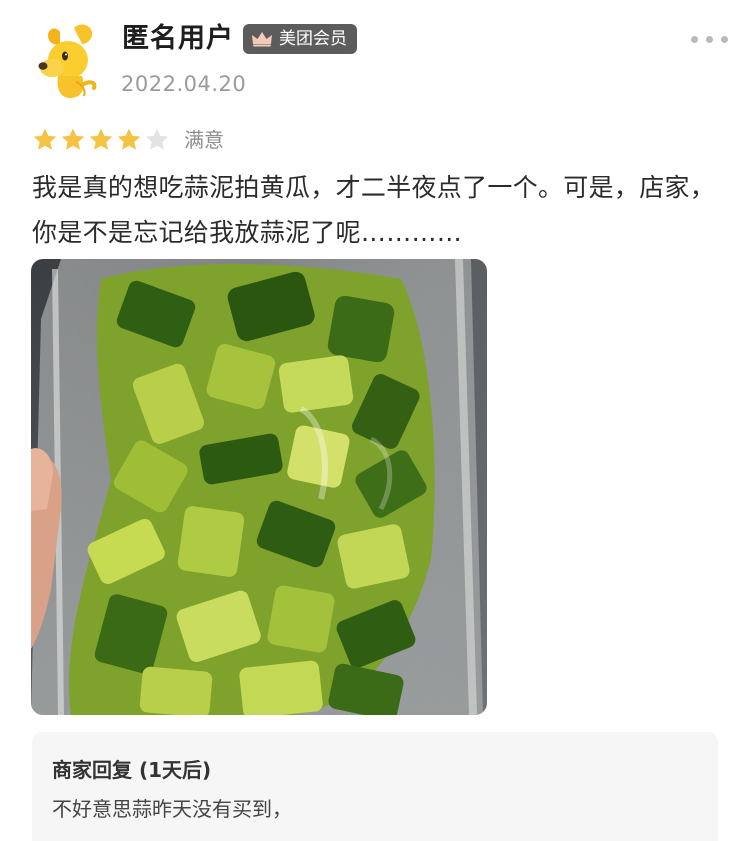 This screenshot has width=750, height=841. I want to click on member-badge-label: 美团会员, so click(313, 39).